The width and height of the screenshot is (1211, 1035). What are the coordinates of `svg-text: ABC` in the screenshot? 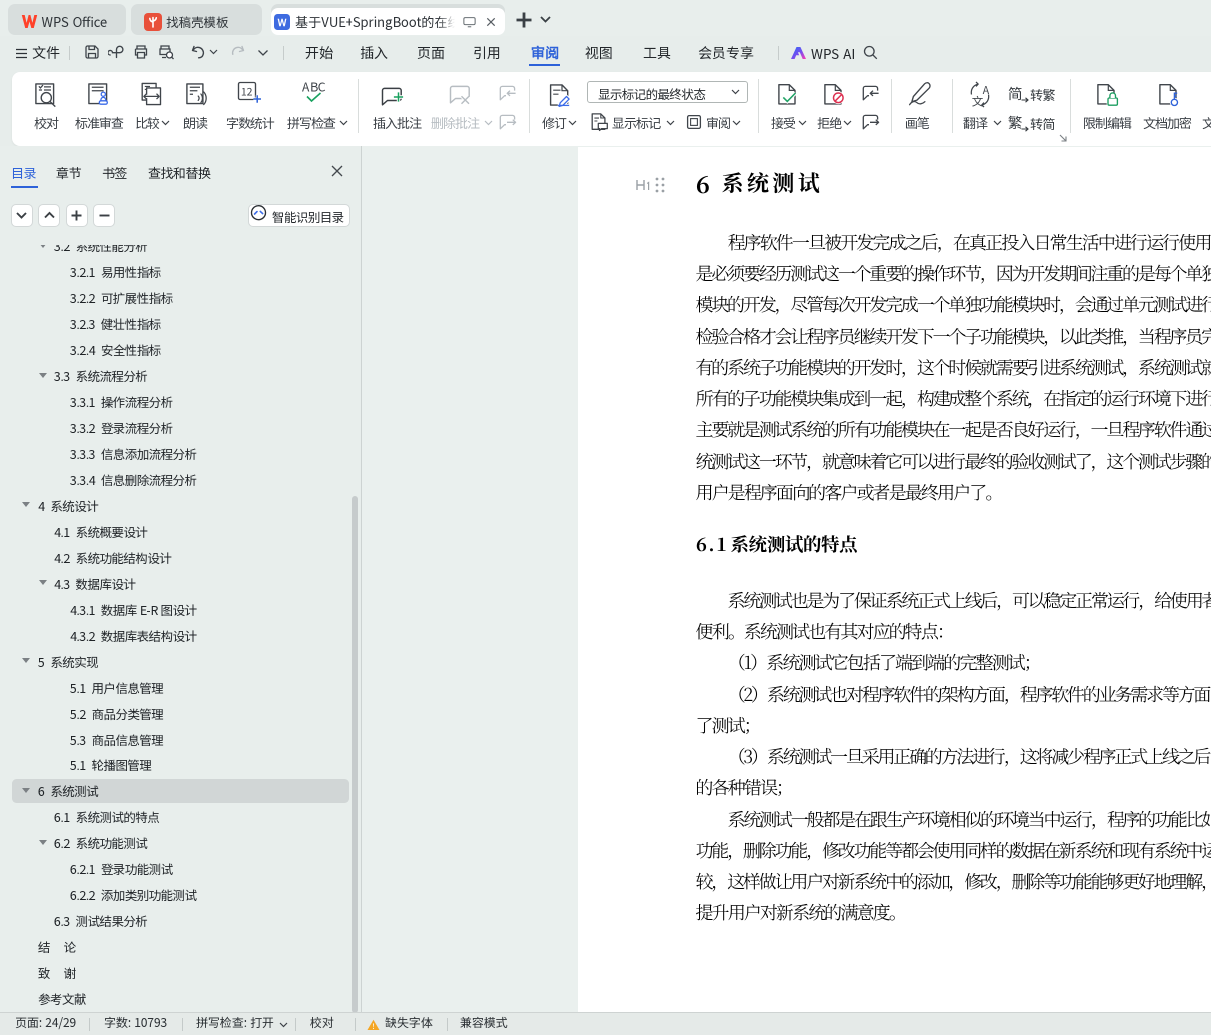 It's located at (314, 88).